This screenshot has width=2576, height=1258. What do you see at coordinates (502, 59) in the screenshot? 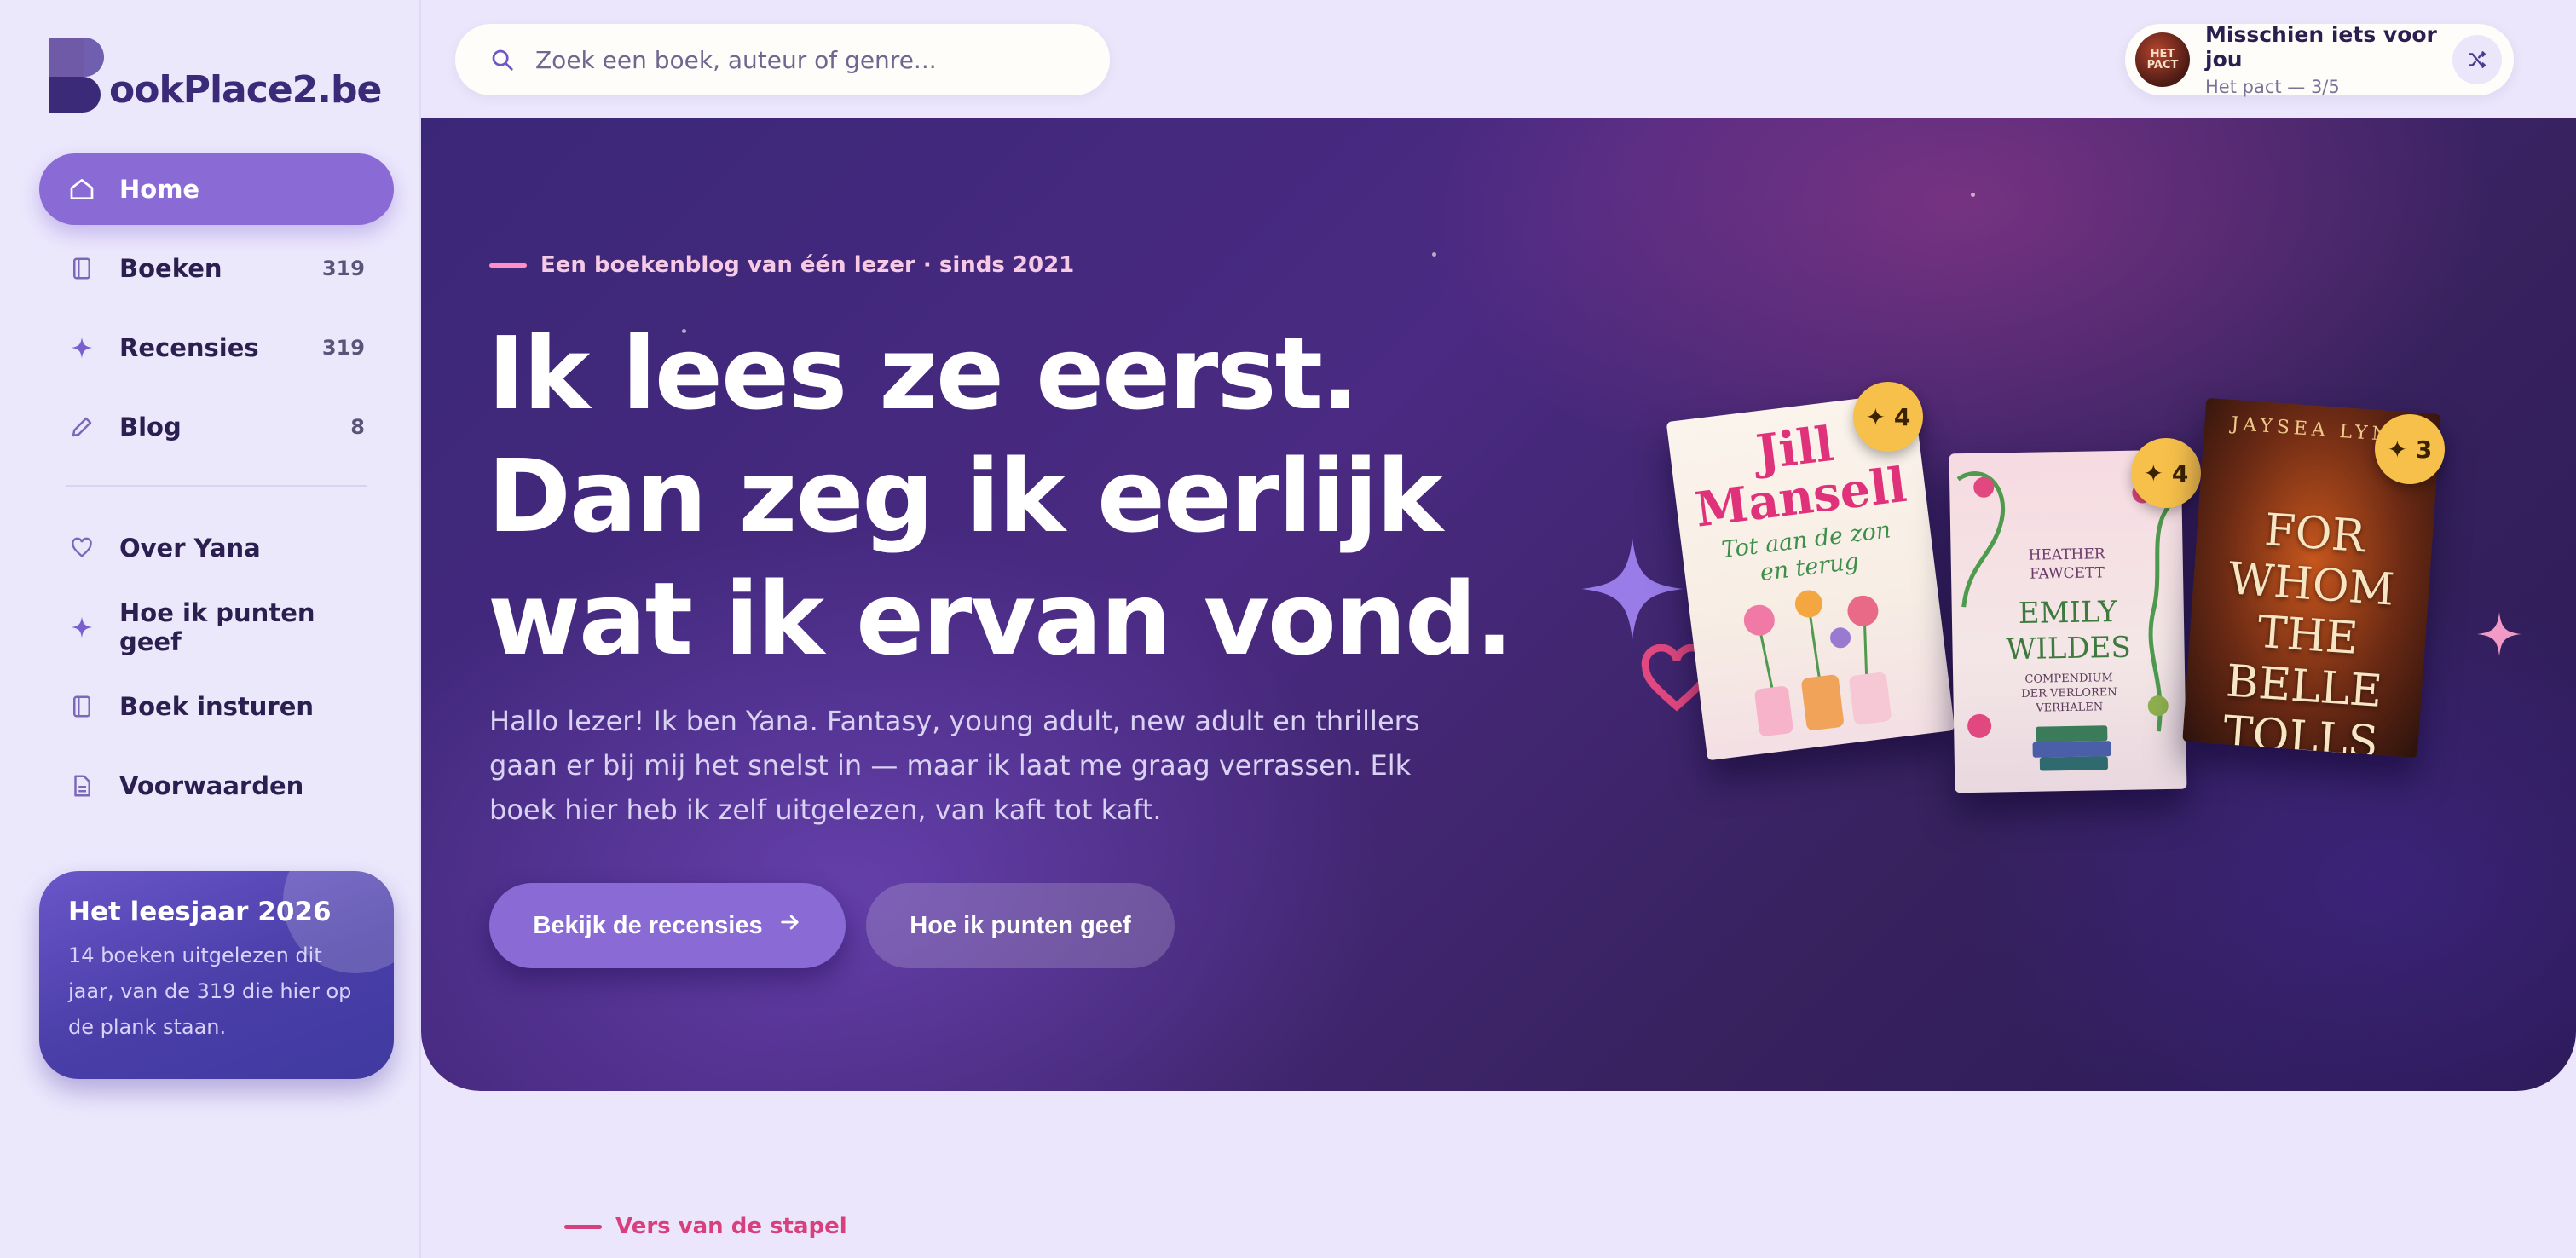
I see `search-icon` at bounding box center [502, 59].